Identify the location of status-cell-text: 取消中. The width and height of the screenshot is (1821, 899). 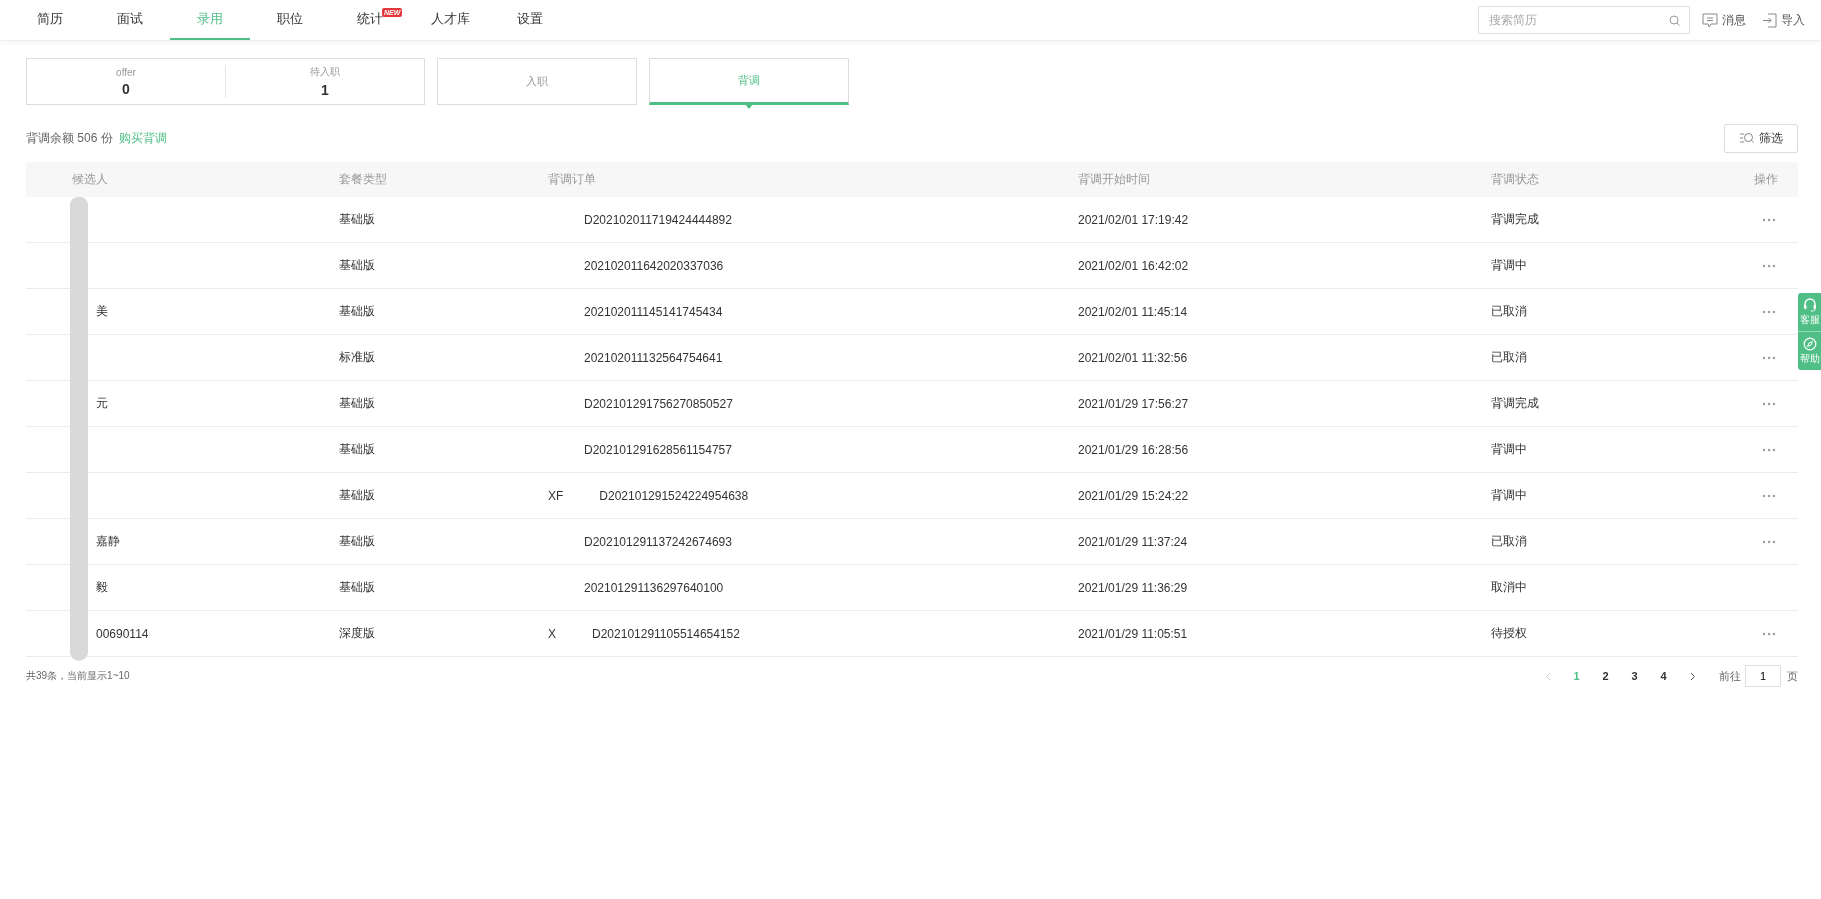
(1509, 587).